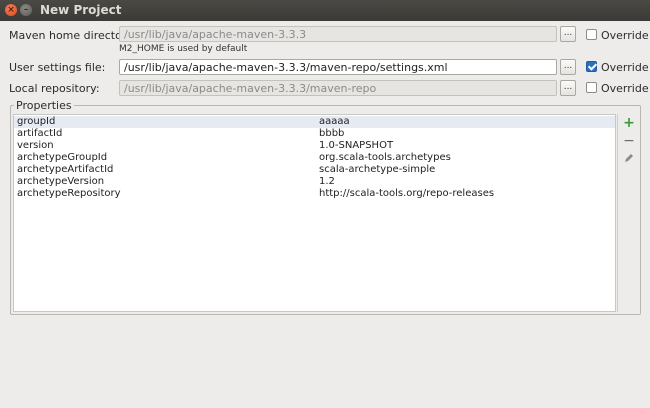 The image size is (650, 408). Describe the element at coordinates (54, 88) in the screenshot. I see `local-repo-label: Local repository:` at that location.